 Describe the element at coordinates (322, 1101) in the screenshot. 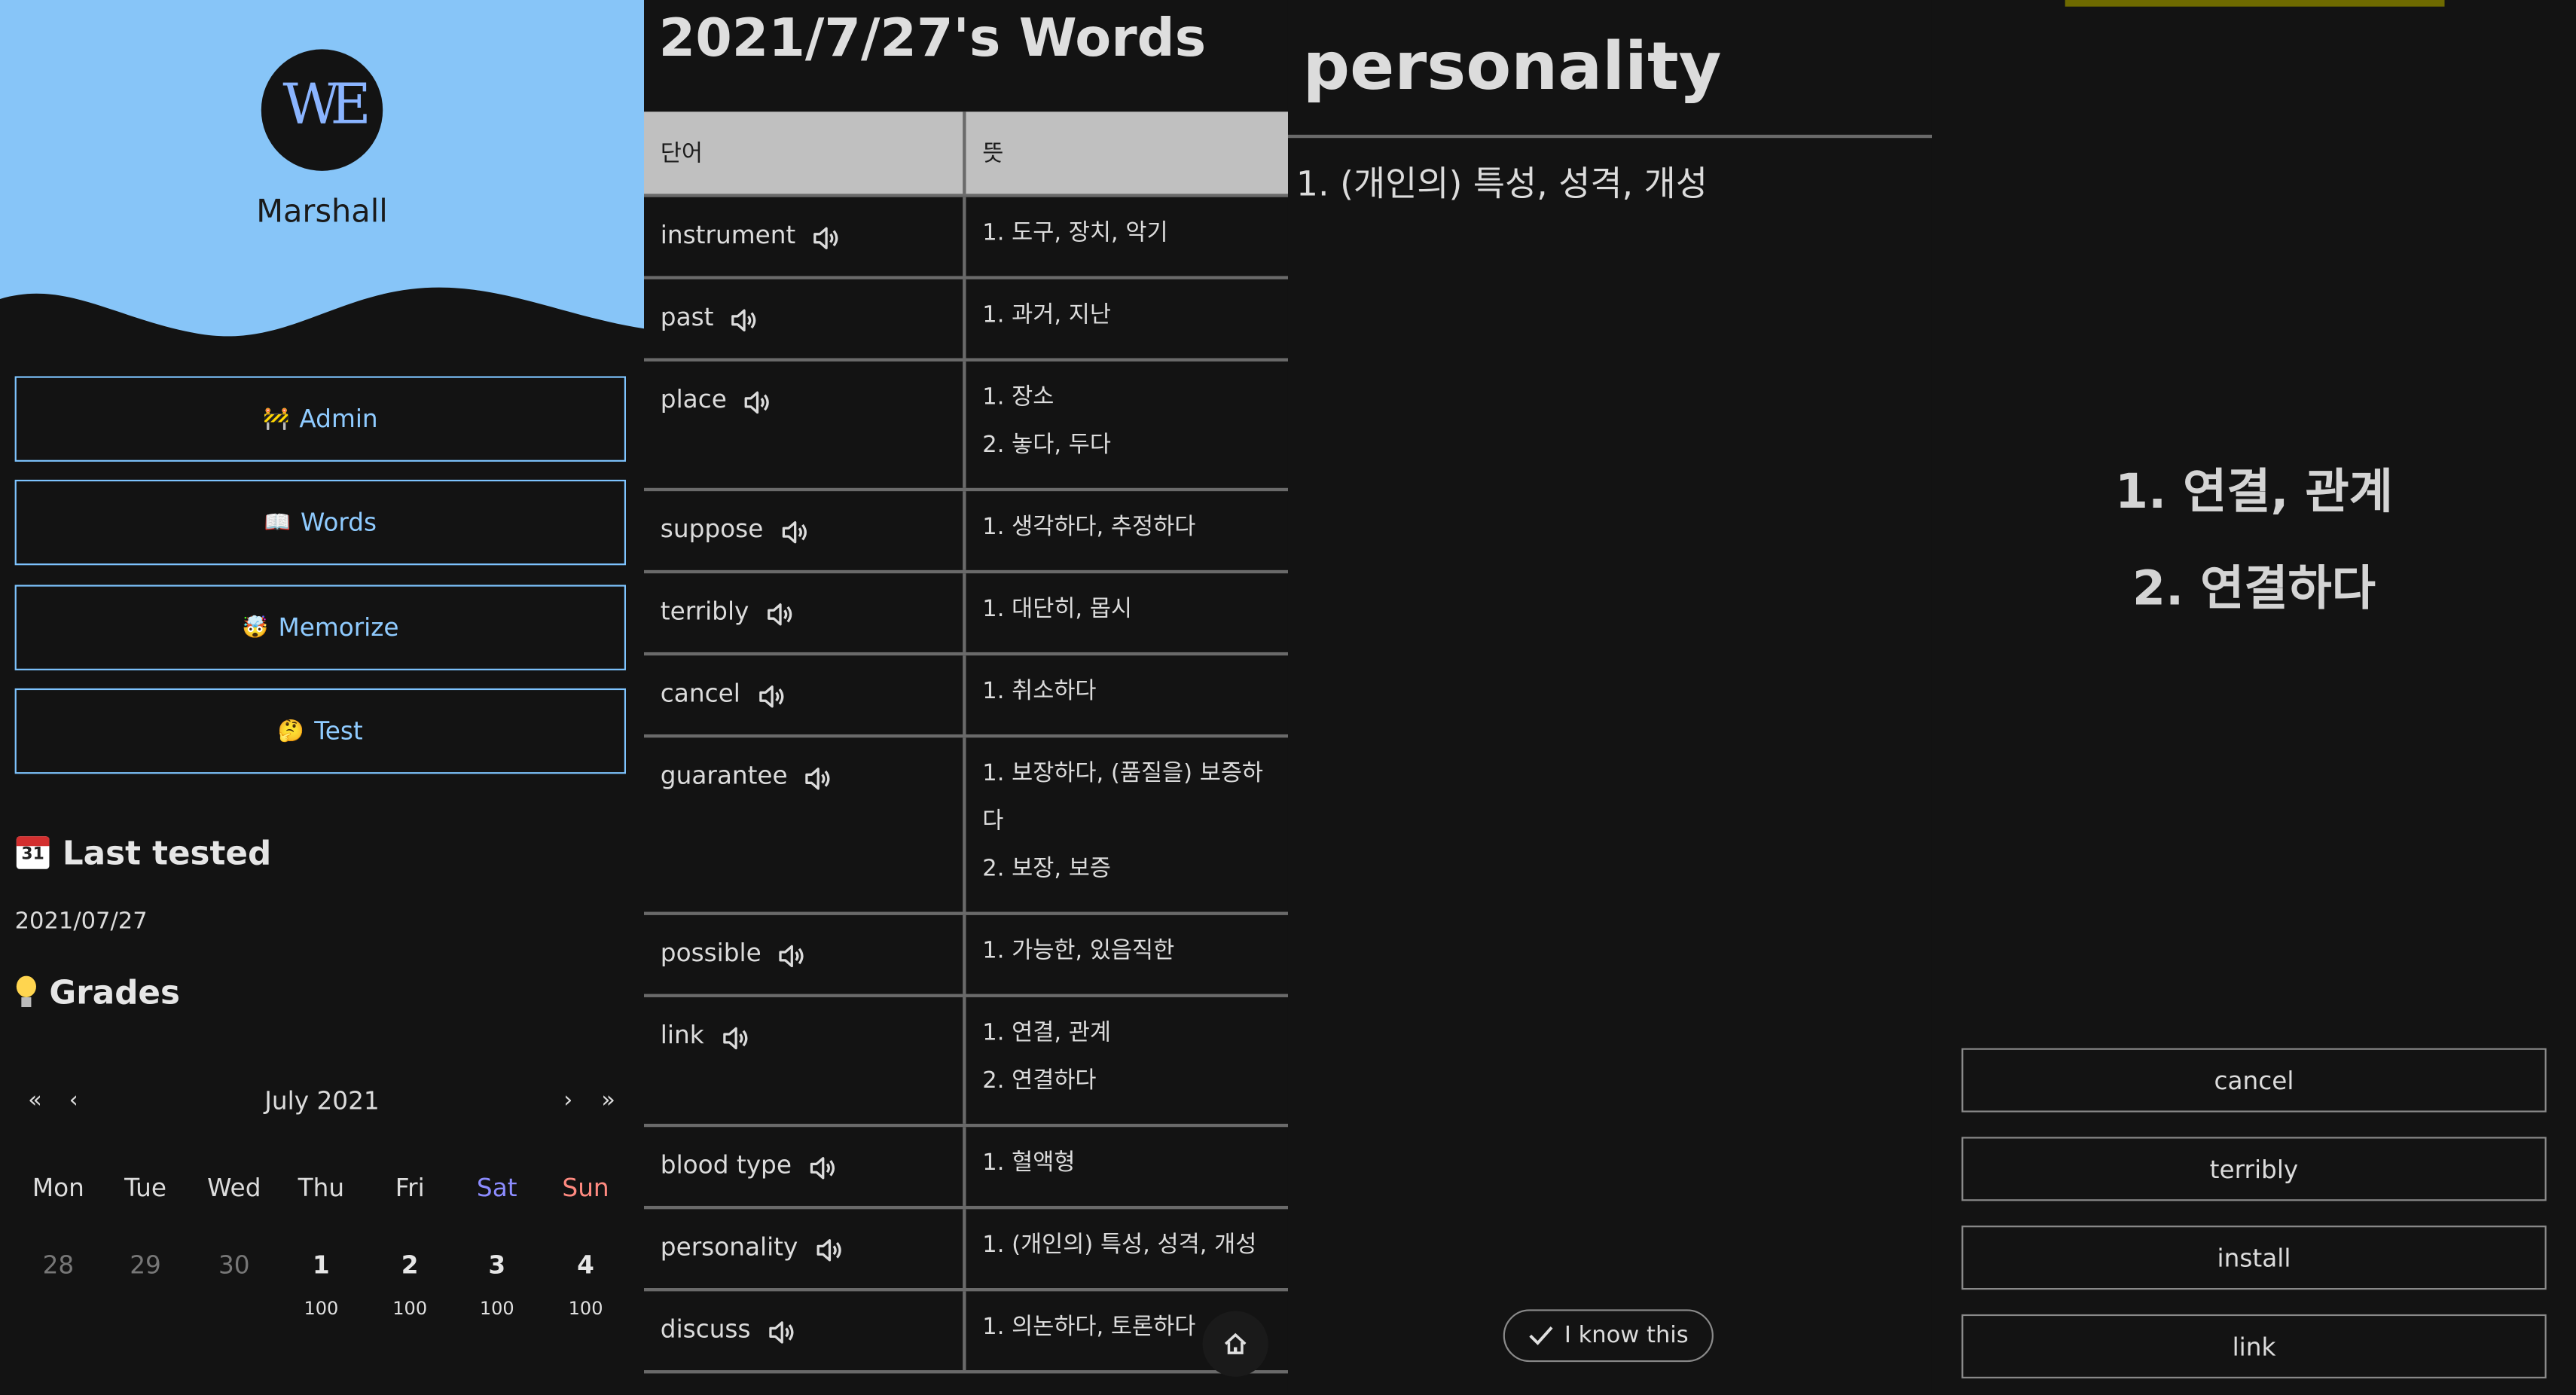

I see `calendar-month-label: July 2021` at that location.